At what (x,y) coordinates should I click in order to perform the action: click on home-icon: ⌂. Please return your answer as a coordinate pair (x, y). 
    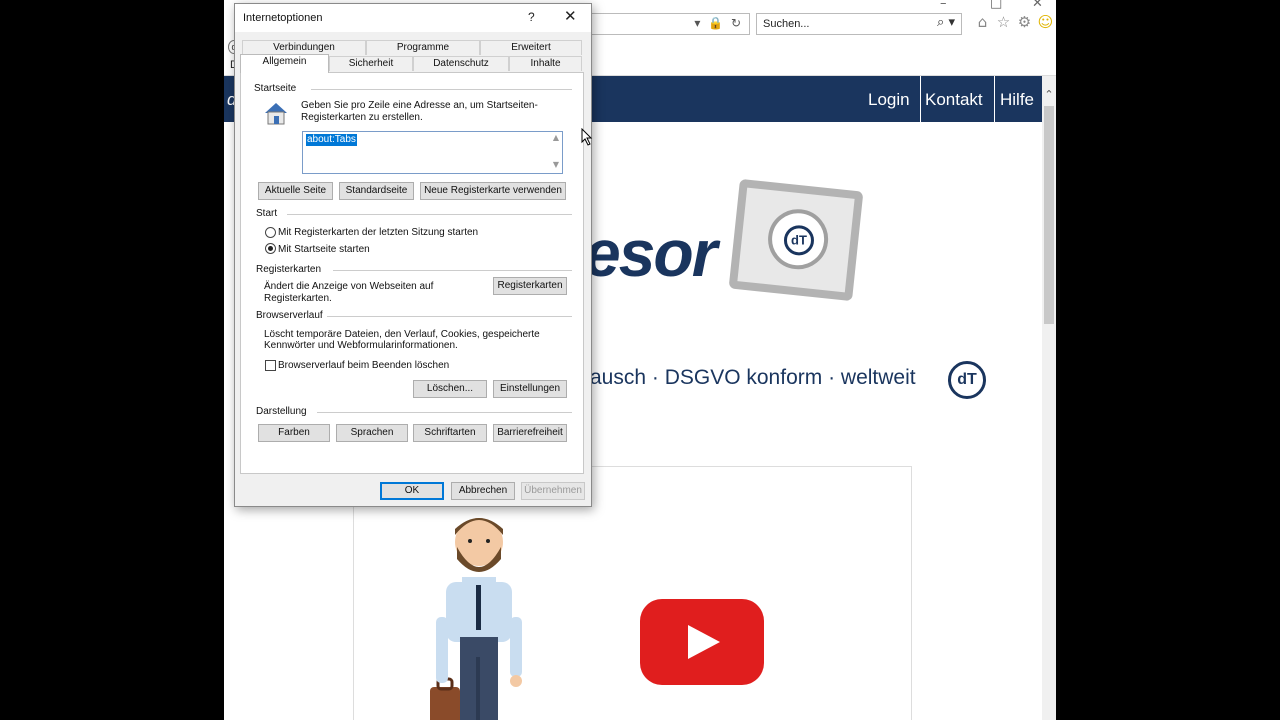
    Looking at the image, I should click on (982, 22).